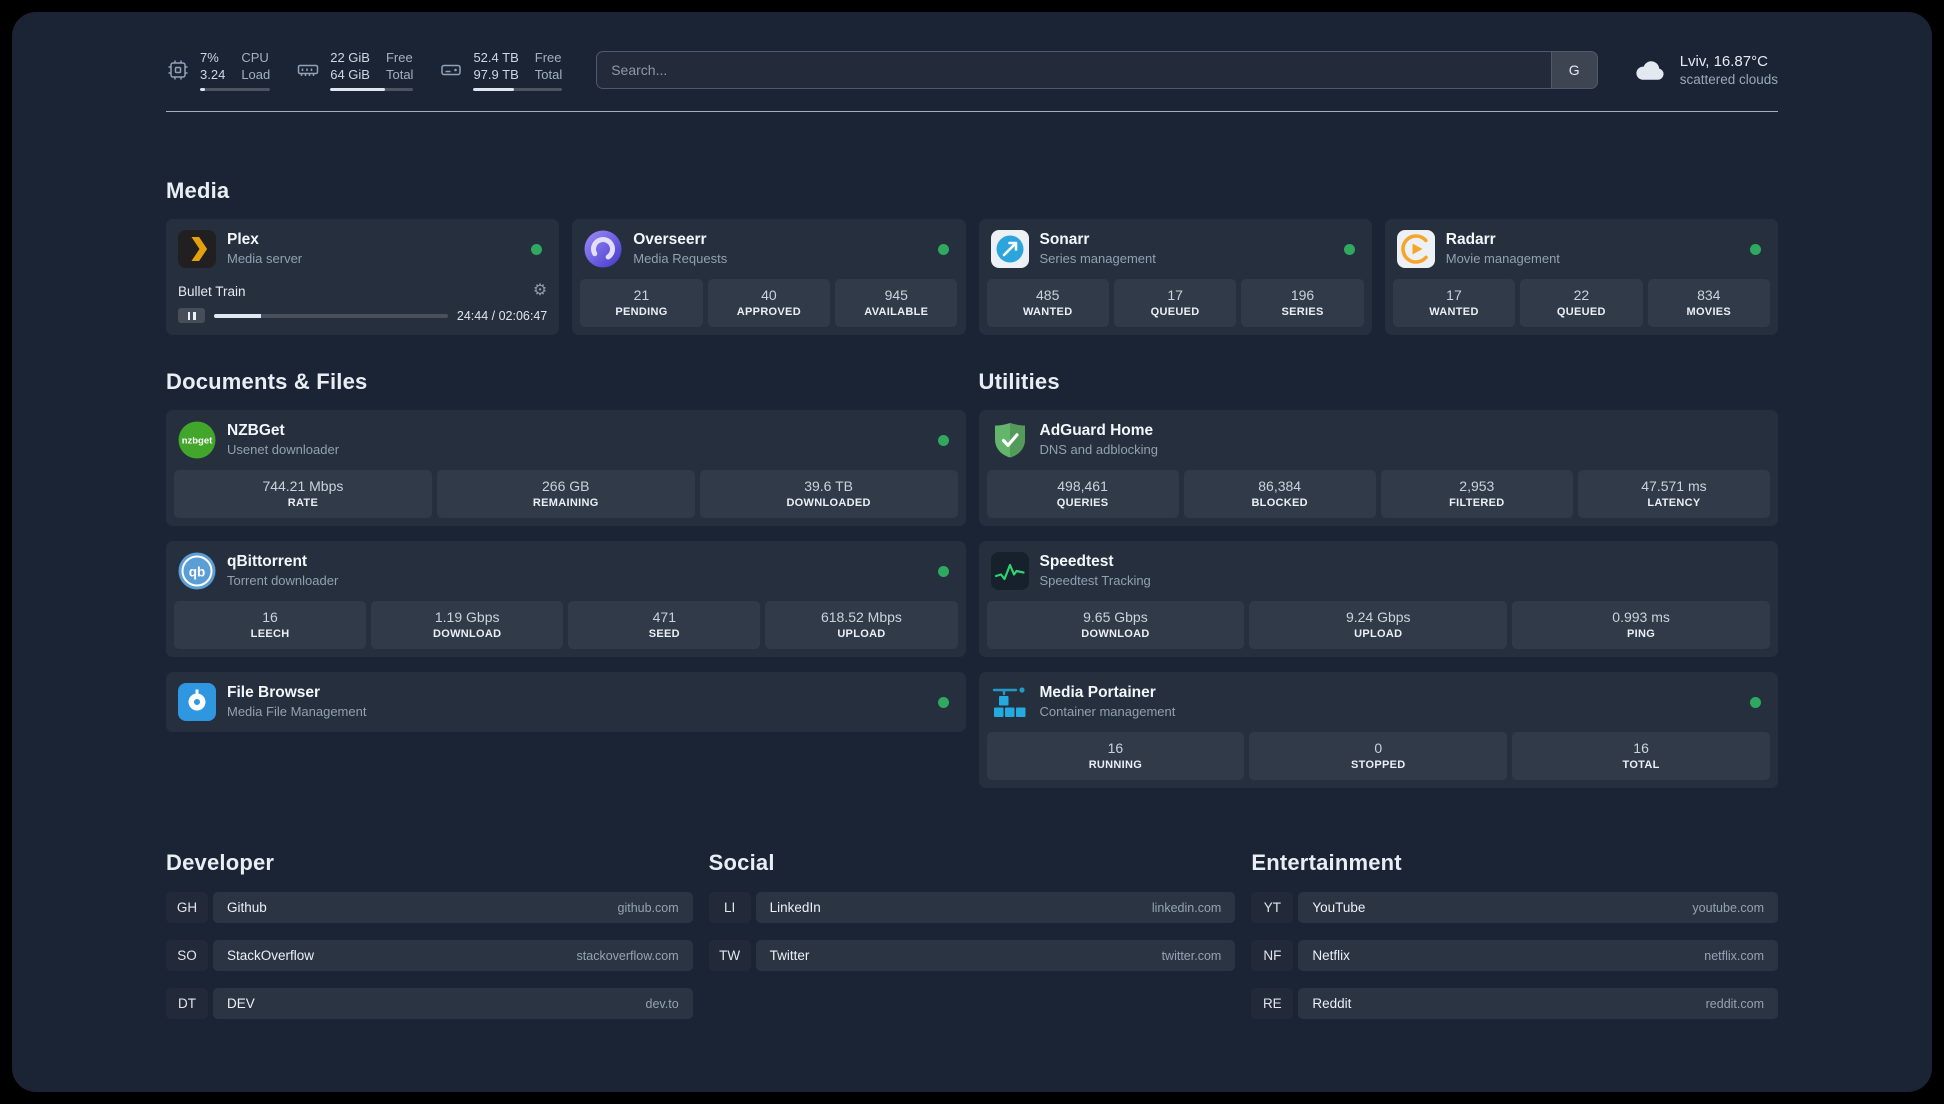  Describe the element at coordinates (1302, 303) in the screenshot. I see `stat-series: 196 SERIES` at that location.